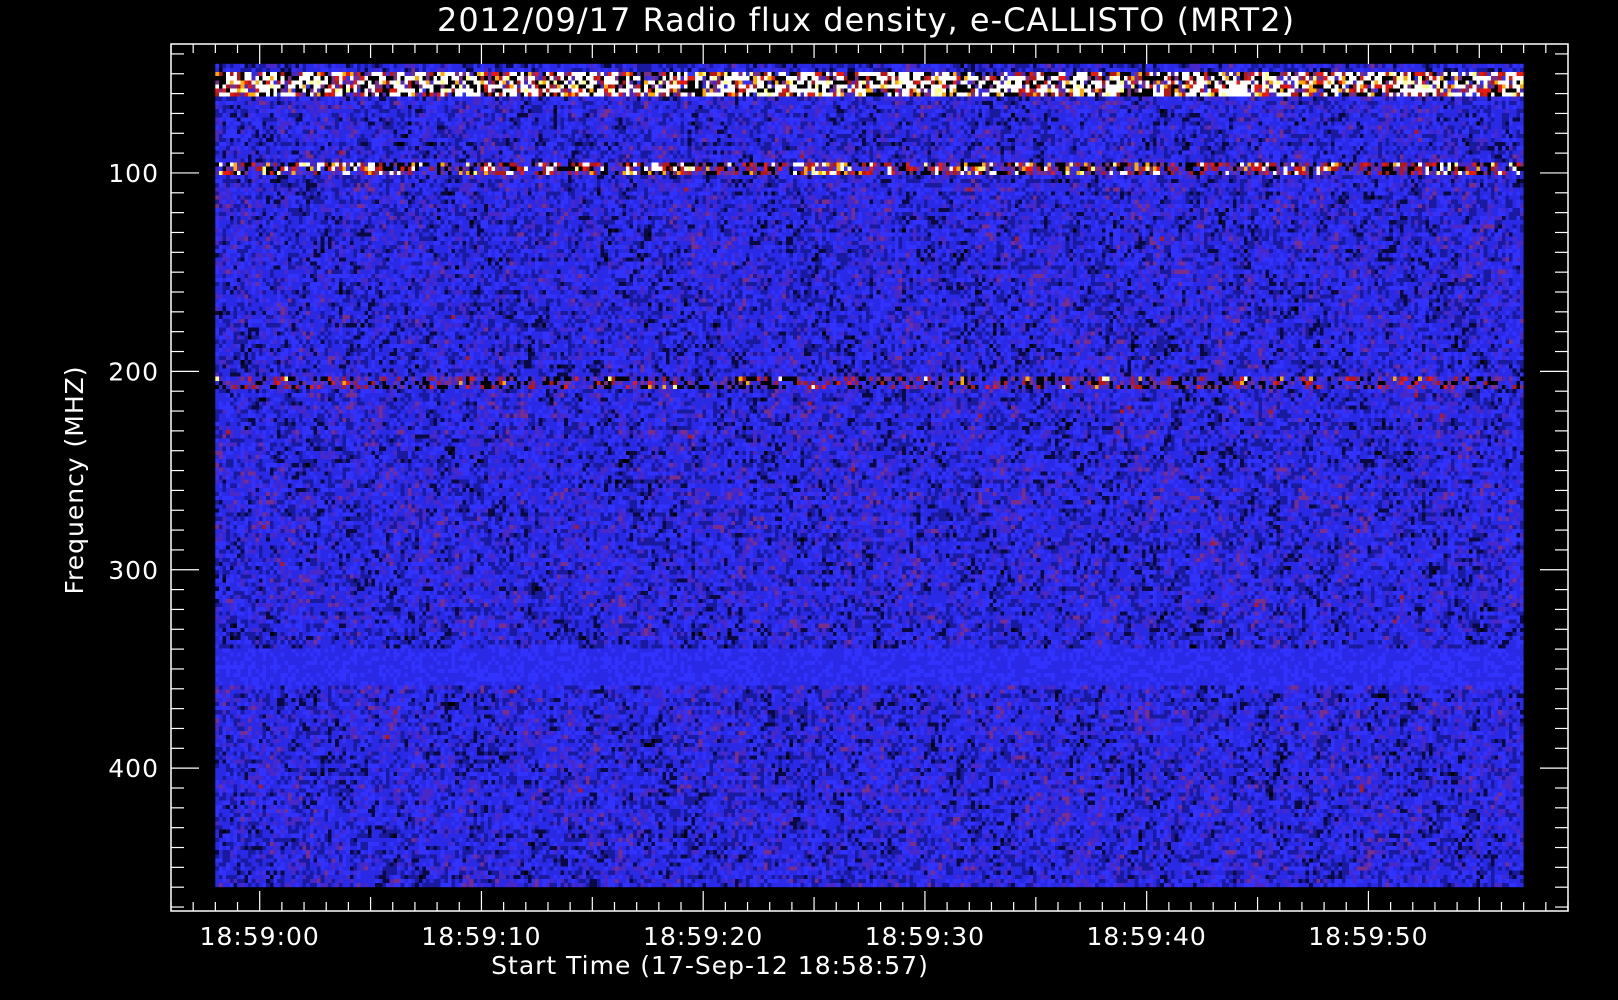 This screenshot has width=1618, height=1000. I want to click on x-tick-label: 18:59:20, so click(703, 936).